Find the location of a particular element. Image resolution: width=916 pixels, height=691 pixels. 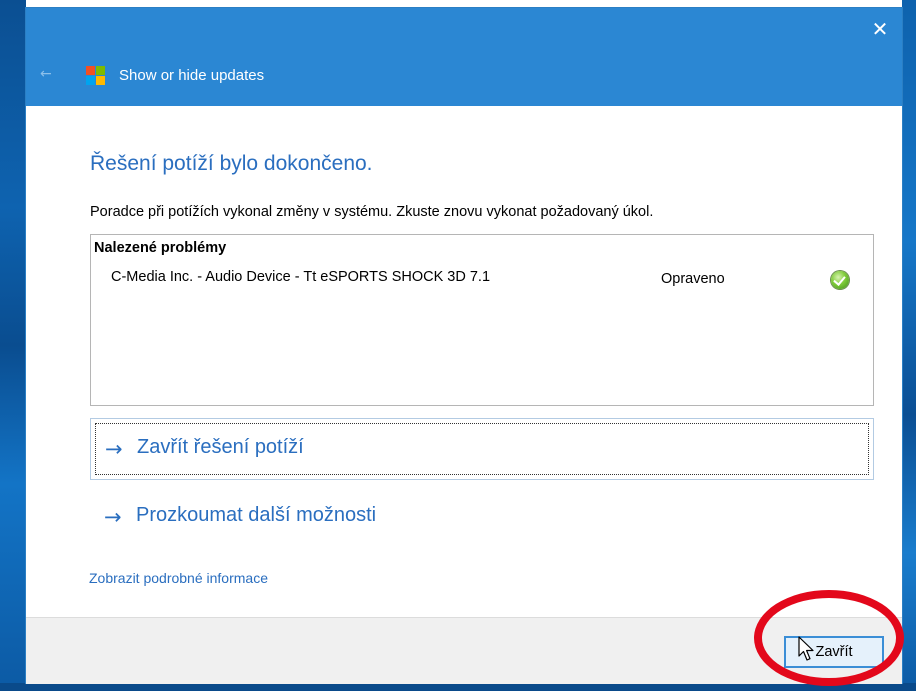

close-troubleshooter-link: → Zavřít řešení potíží is located at coordinates (482, 449).